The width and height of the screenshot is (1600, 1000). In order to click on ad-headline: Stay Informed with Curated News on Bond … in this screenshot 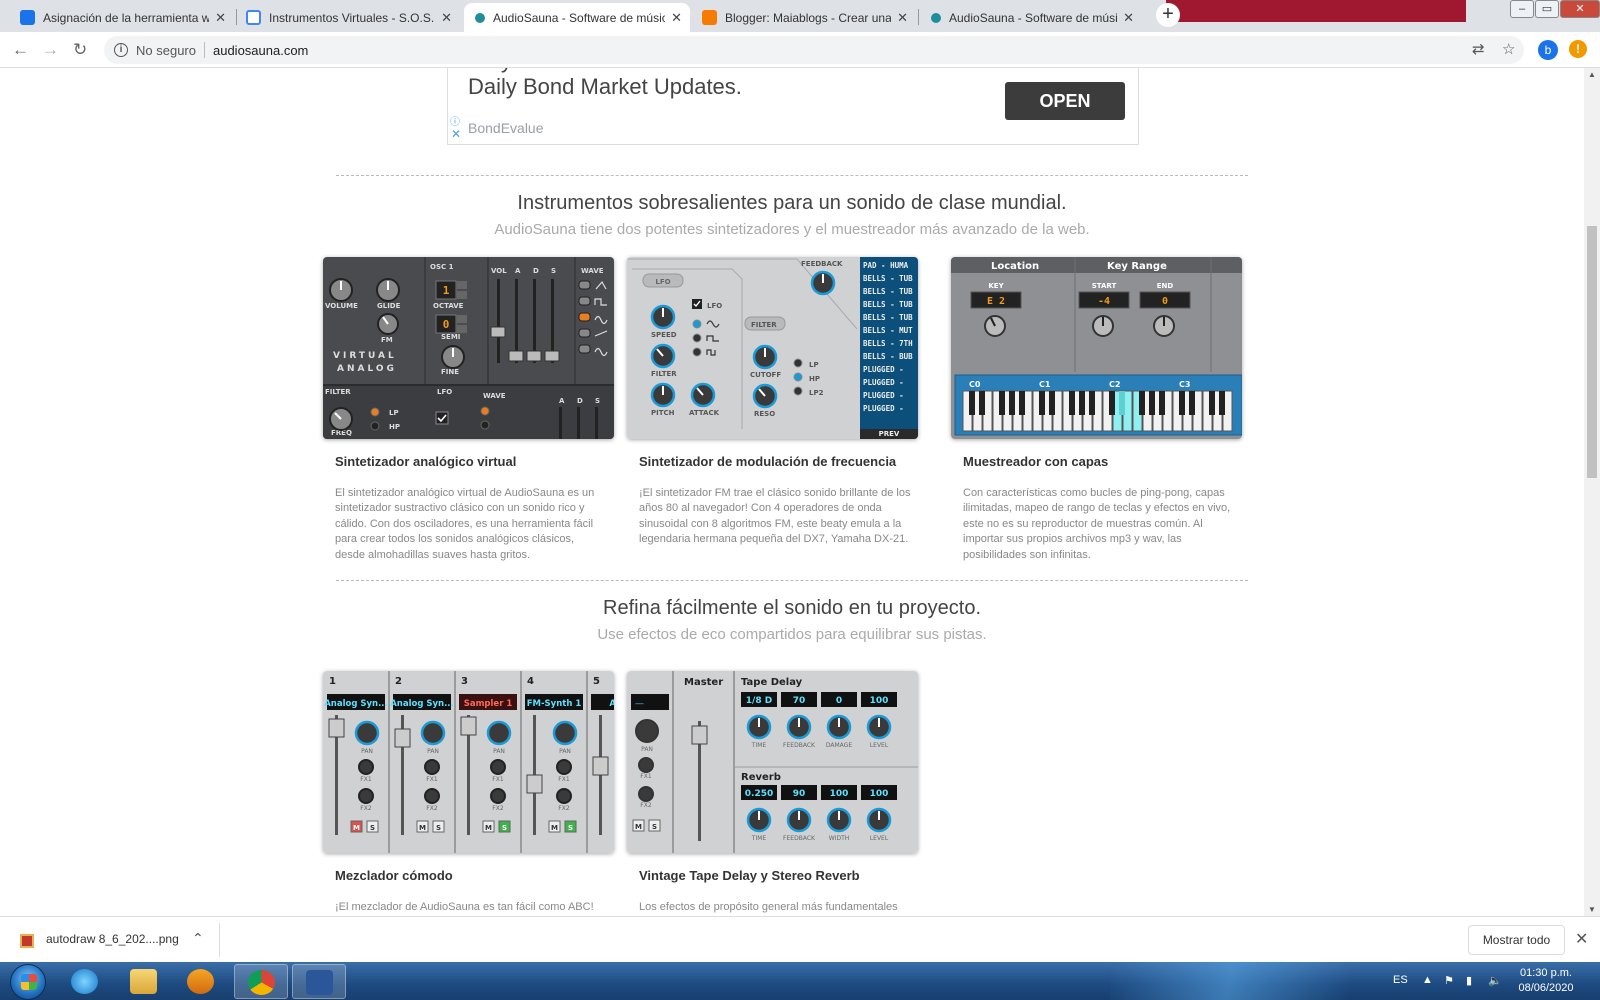, I will do `click(728, 84)`.